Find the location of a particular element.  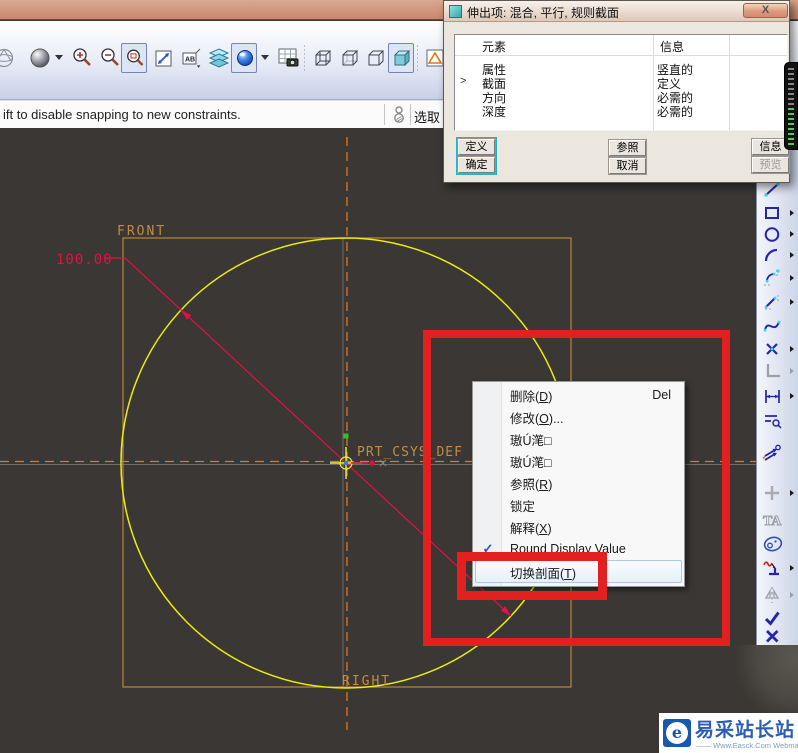

layers-icon is located at coordinates (219, 58).